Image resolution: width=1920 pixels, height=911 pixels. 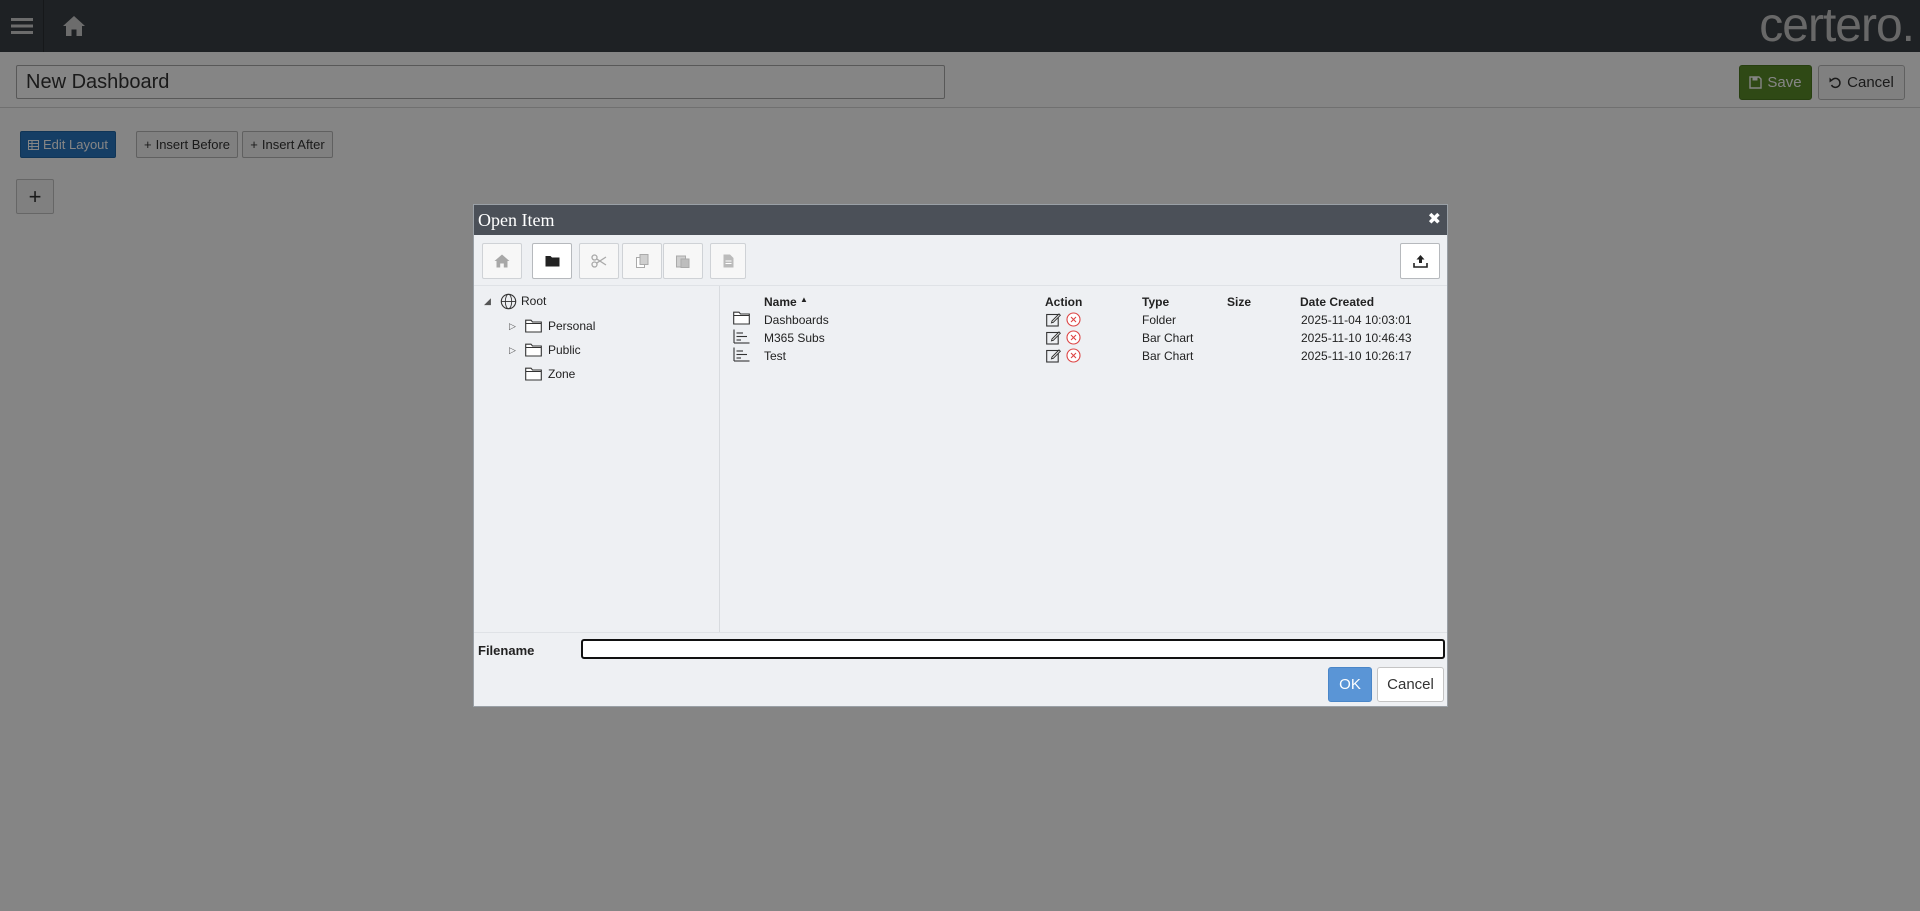 I want to click on upload-button, so click(x=1420, y=261).